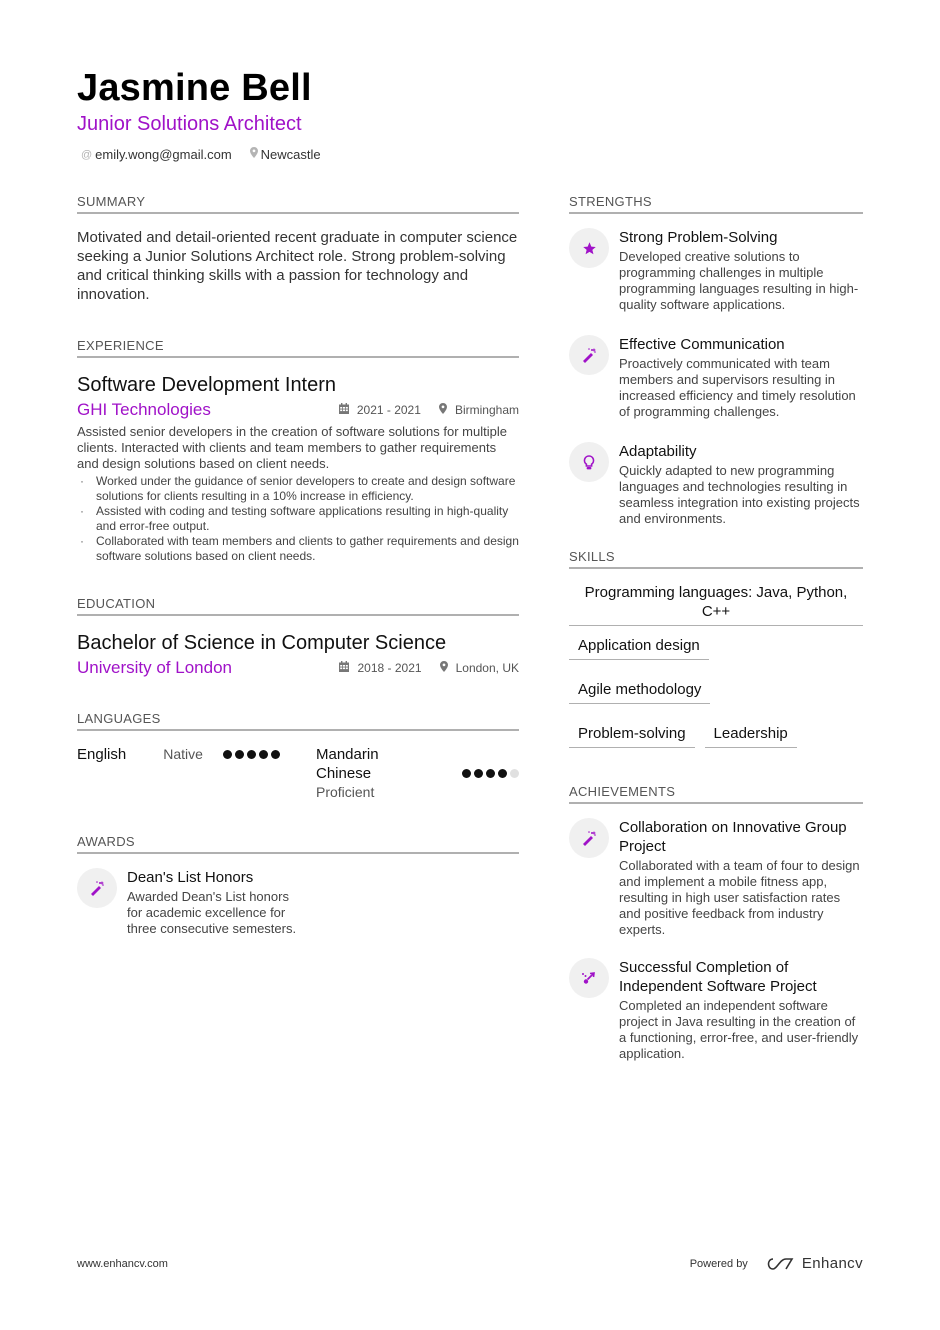 The image size is (940, 1330). I want to click on language-level: Proficient, so click(345, 792).